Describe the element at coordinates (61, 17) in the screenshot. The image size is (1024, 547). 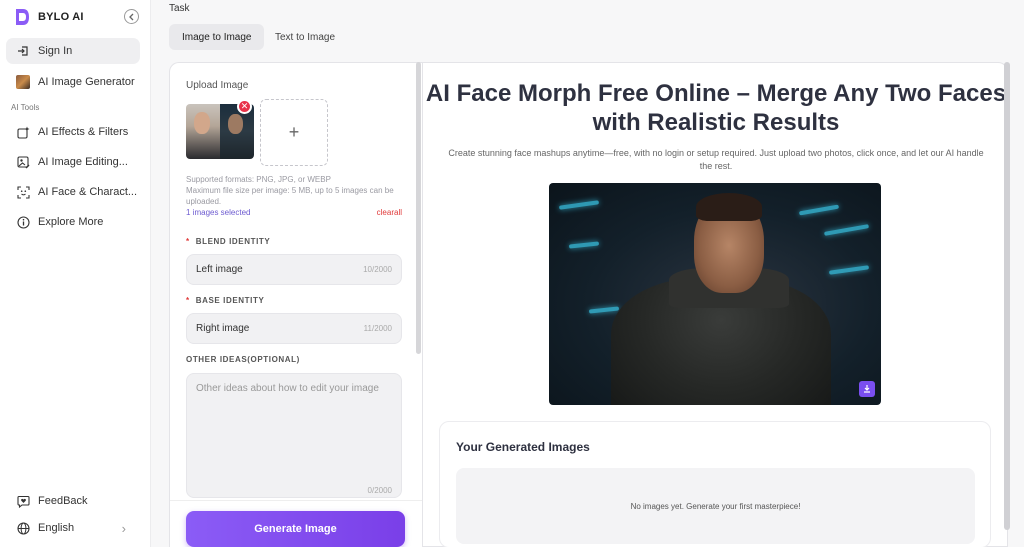
I see `brand-name: BYLO AI` at that location.